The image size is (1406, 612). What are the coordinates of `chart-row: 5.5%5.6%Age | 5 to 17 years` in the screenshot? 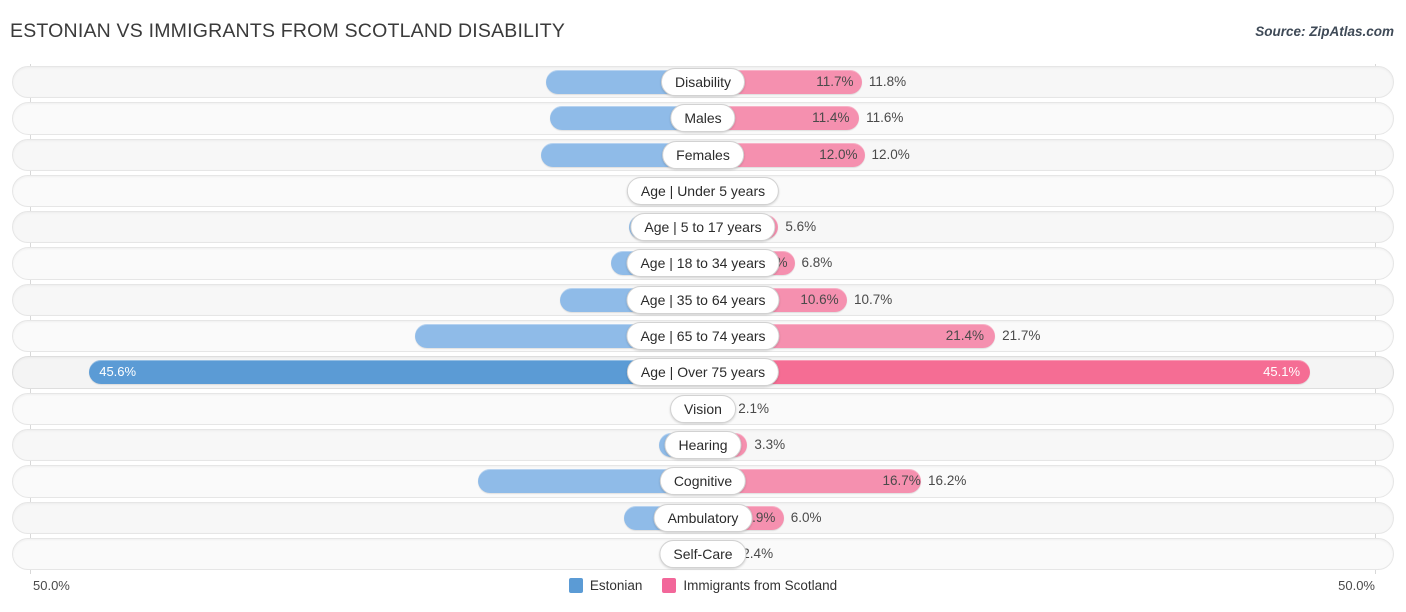 It's located at (703, 227).